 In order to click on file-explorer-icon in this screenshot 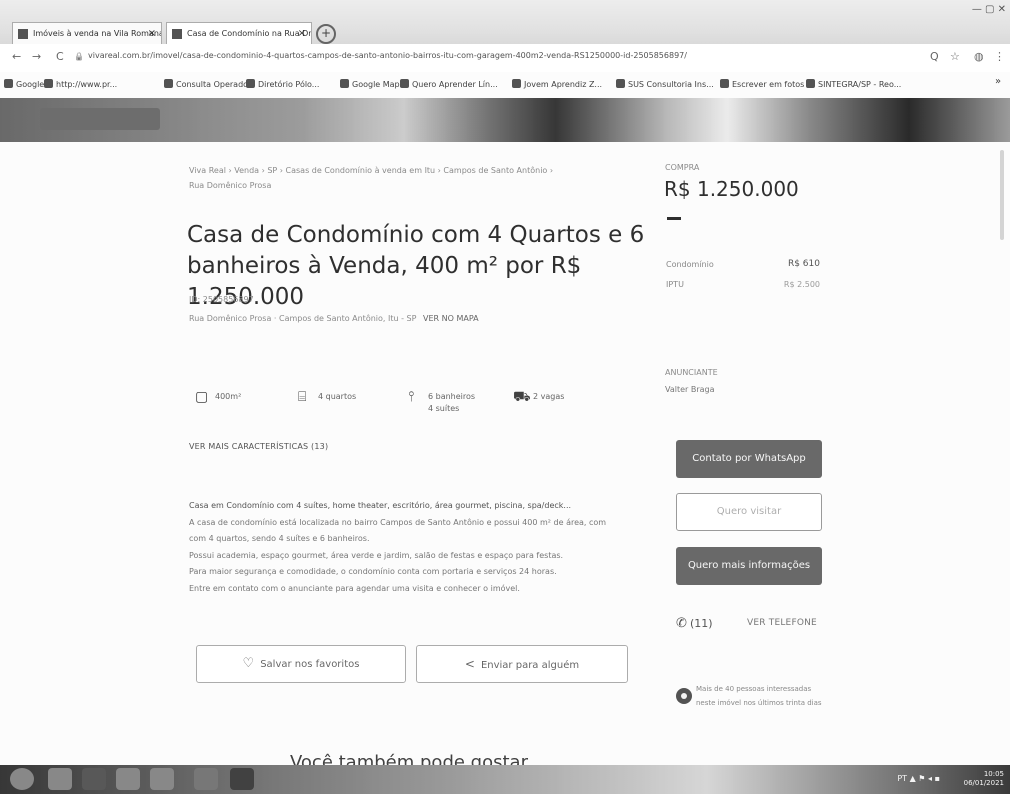, I will do `click(128, 779)`.